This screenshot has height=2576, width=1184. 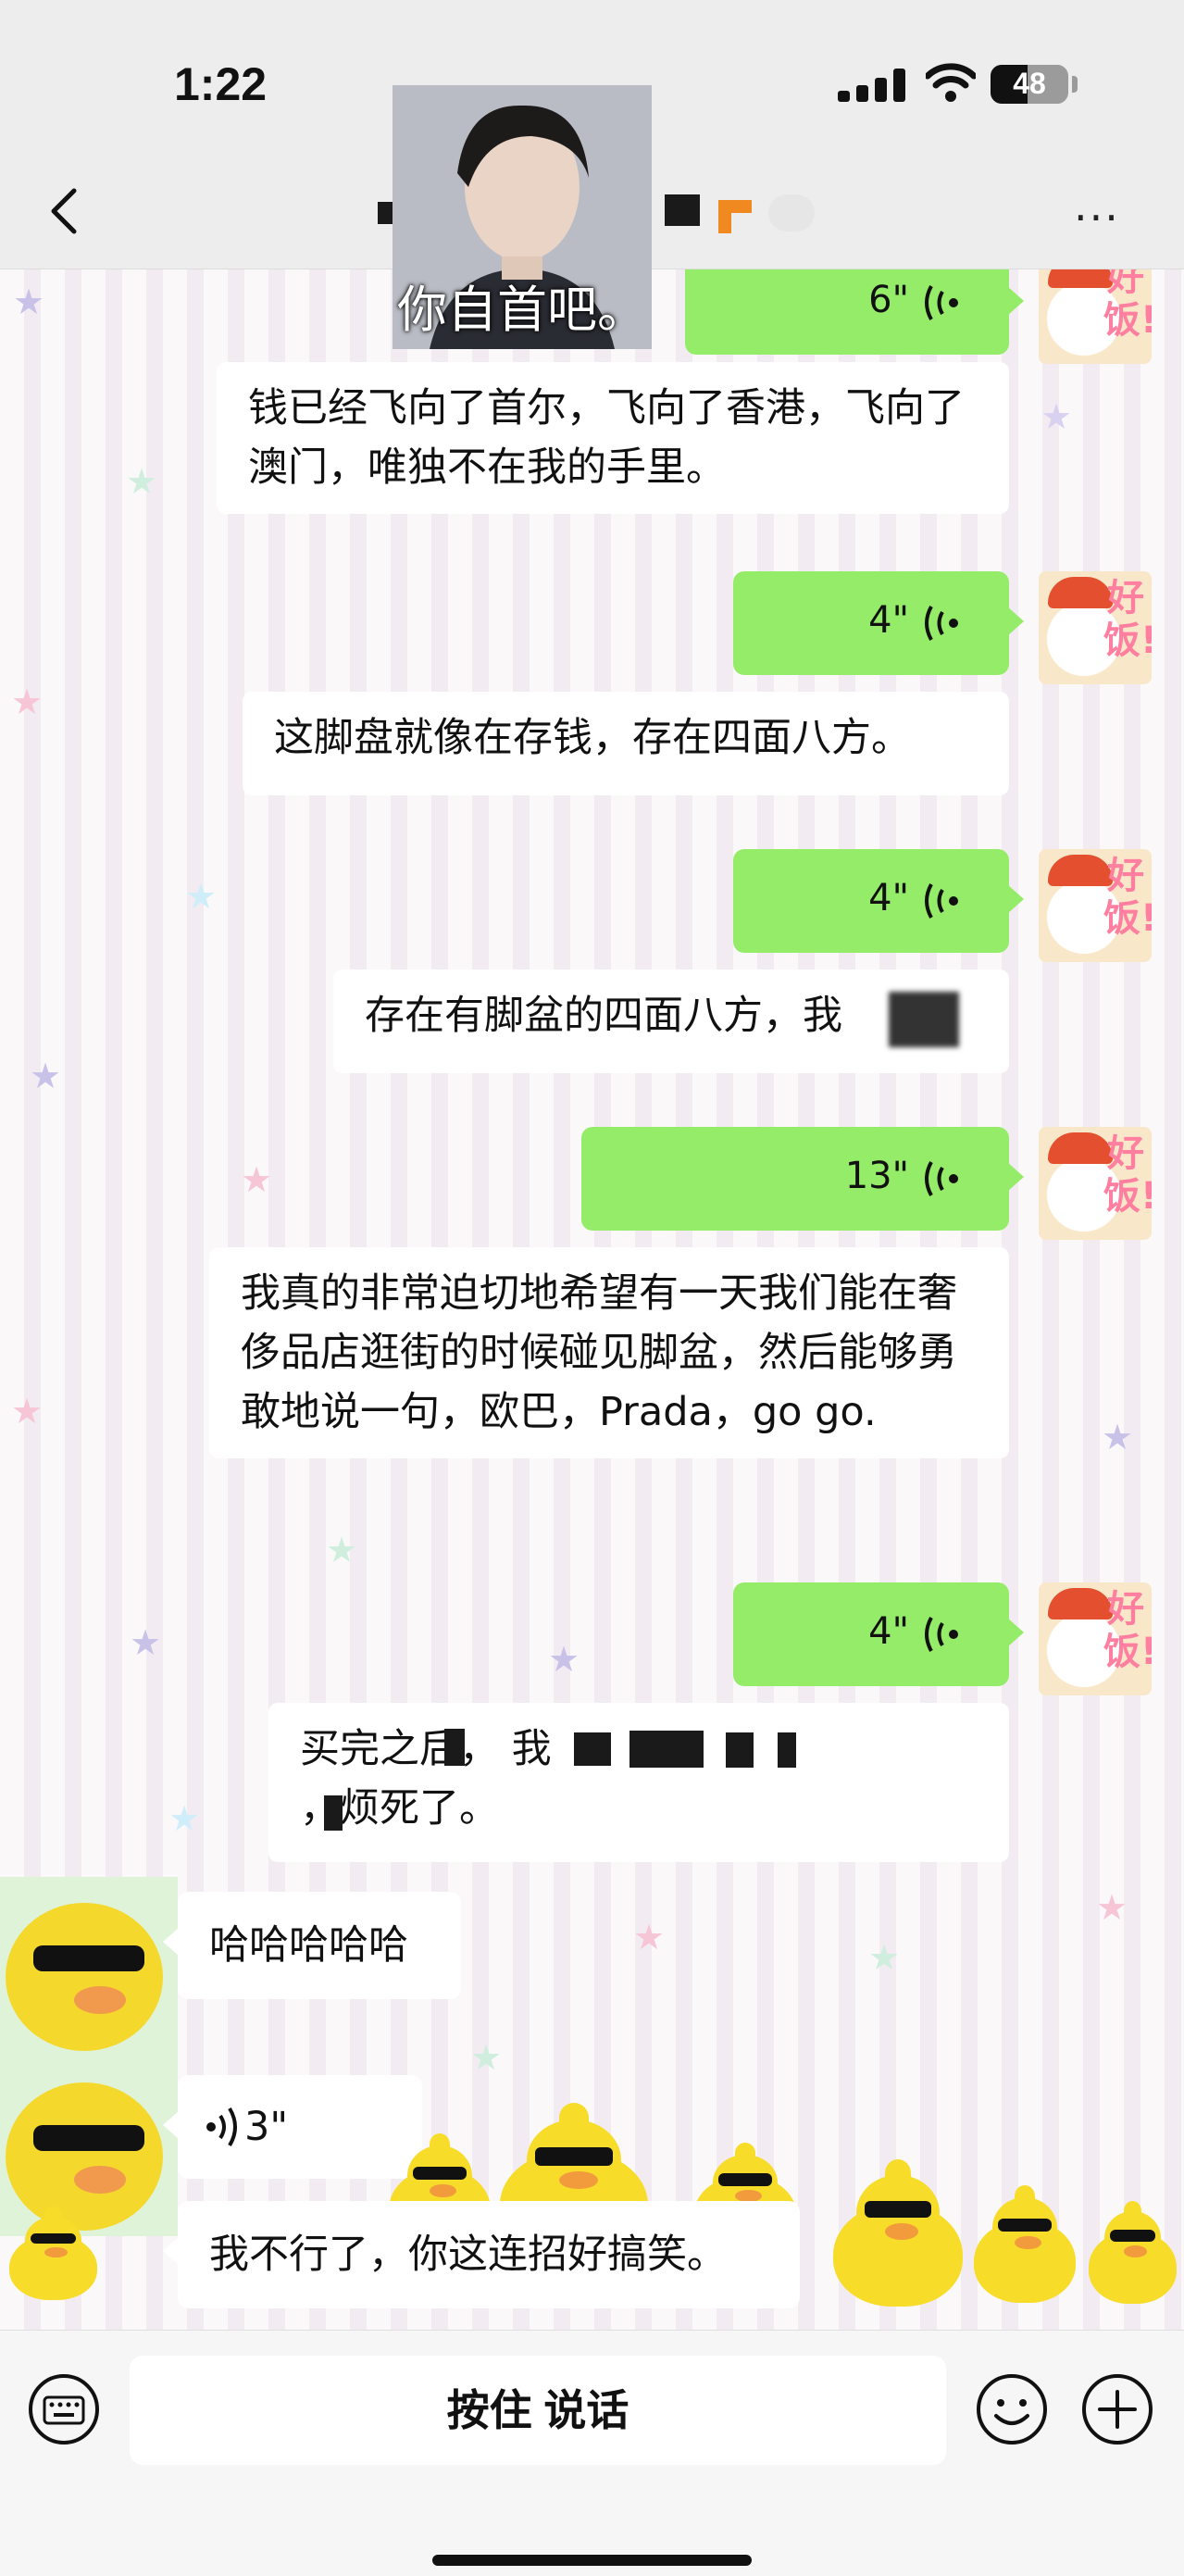 I want to click on voice-transcript: 钱已经飞向了首尔，飞向了香港，飞向了澳门，唯独不在我的手里。, so click(x=613, y=438).